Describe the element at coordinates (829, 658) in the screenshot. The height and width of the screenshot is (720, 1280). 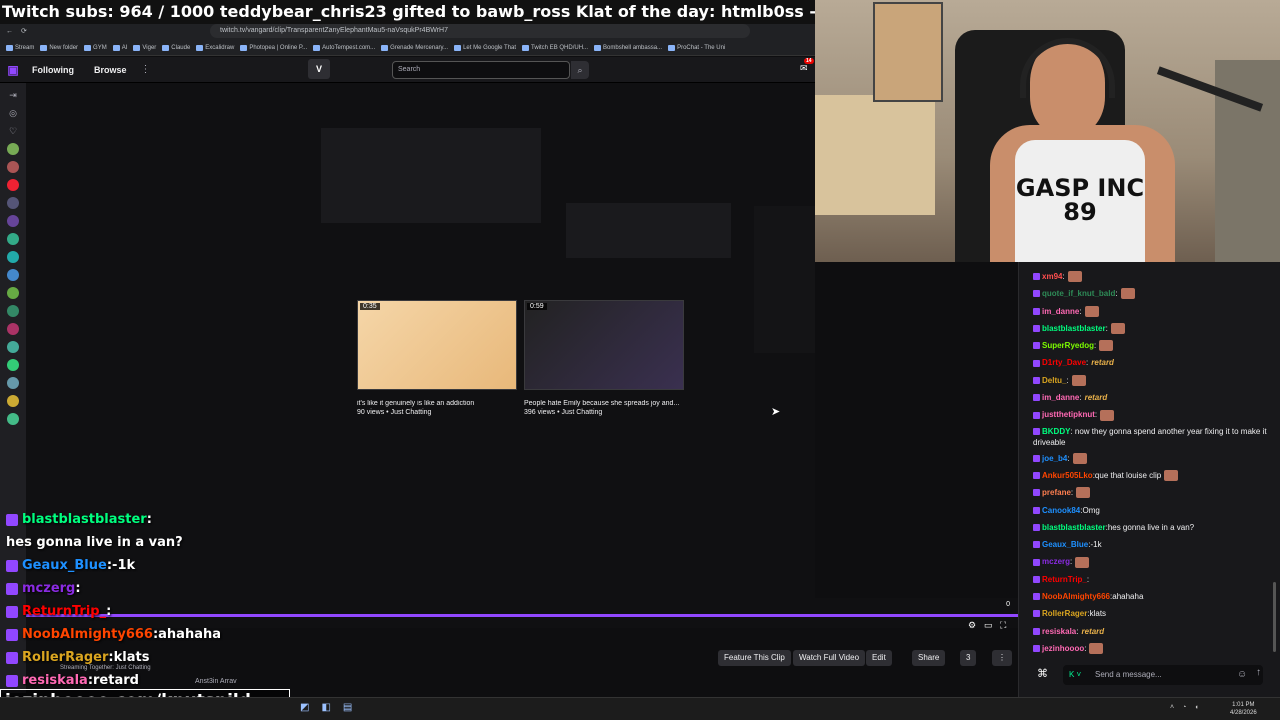
I see `watch-full-video-button: Watch Full Video` at that location.